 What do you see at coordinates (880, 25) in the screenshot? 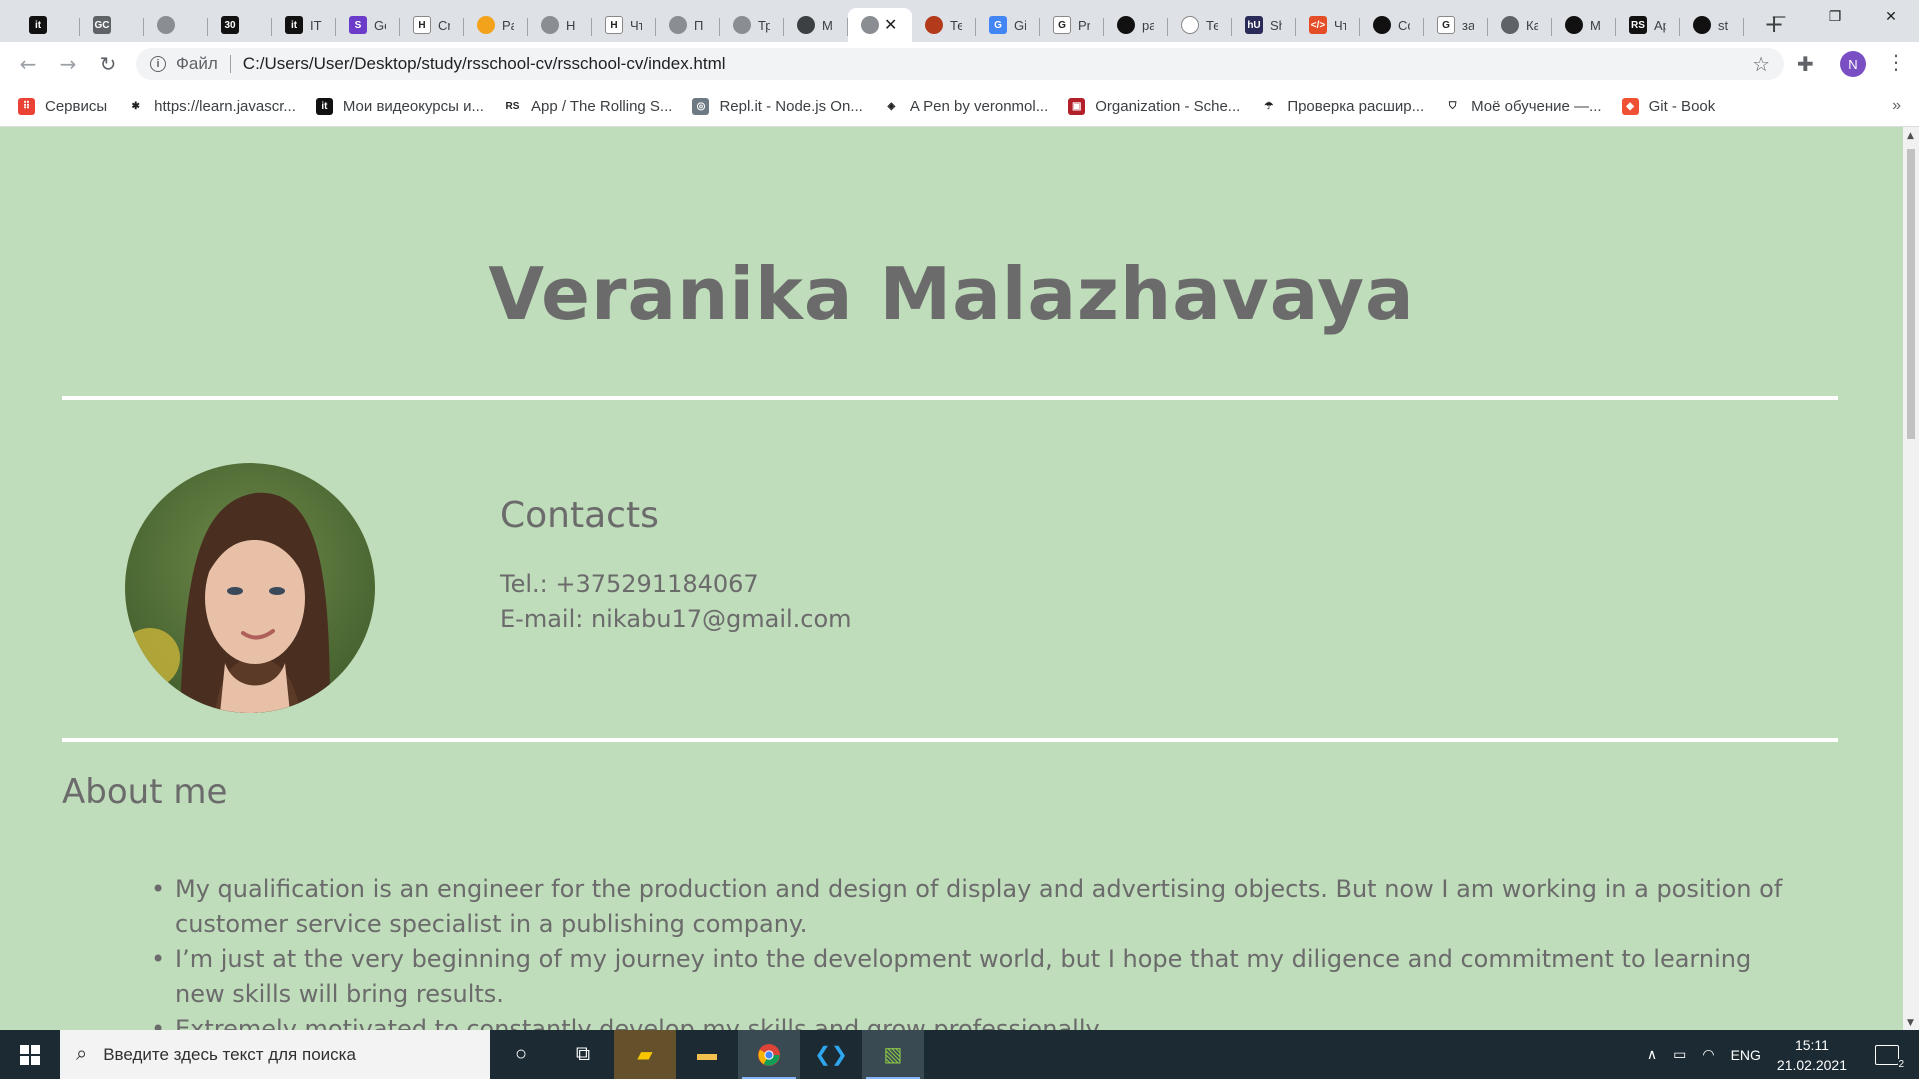
I see `browser-tab: ✕` at bounding box center [880, 25].